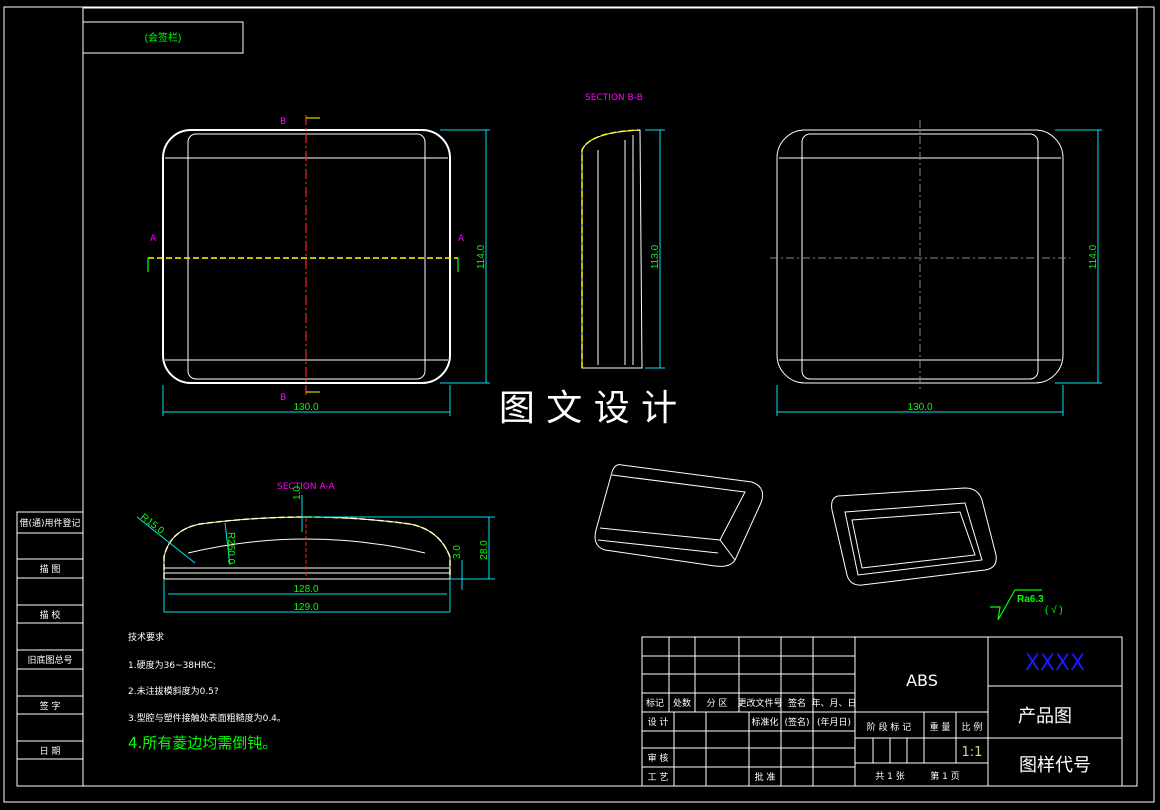 Image resolution: width=1160 pixels, height=810 pixels. I want to click on material: ABS, so click(922, 680).